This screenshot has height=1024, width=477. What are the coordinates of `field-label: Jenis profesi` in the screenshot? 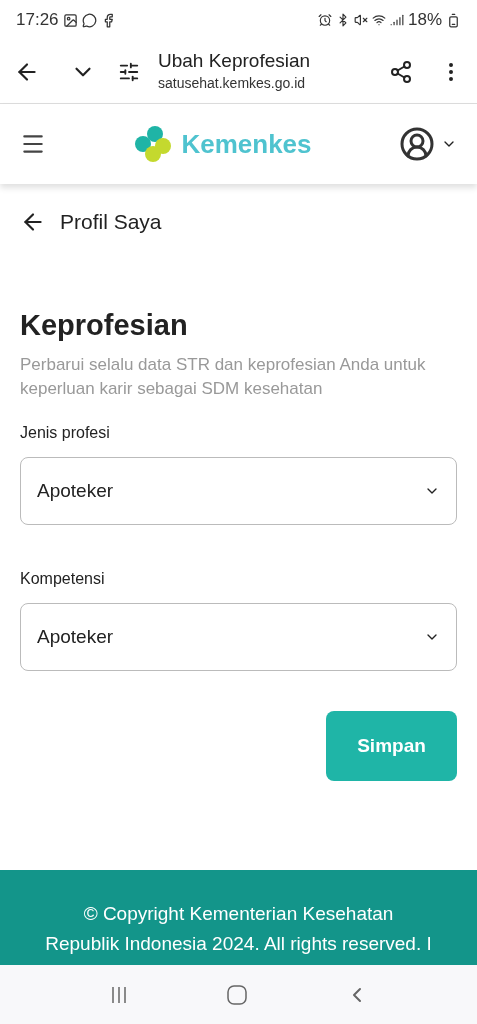 It's located at (65, 433).